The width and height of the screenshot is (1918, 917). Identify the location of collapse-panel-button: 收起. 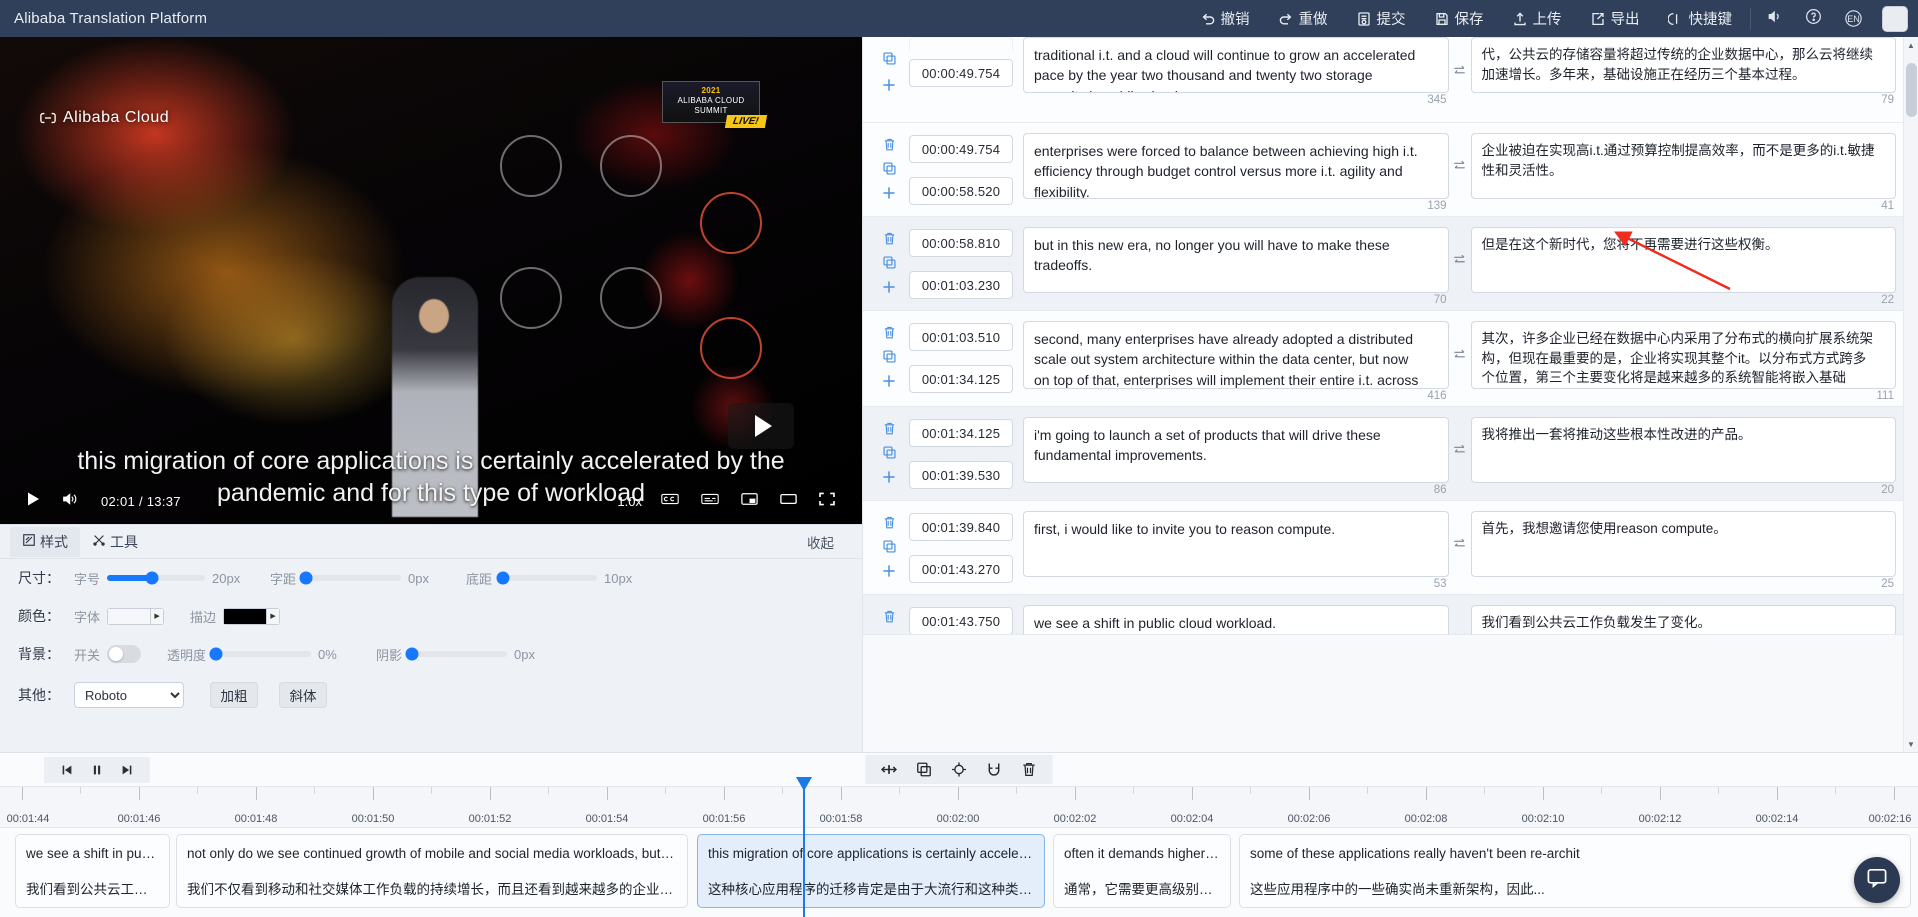
(820, 542).